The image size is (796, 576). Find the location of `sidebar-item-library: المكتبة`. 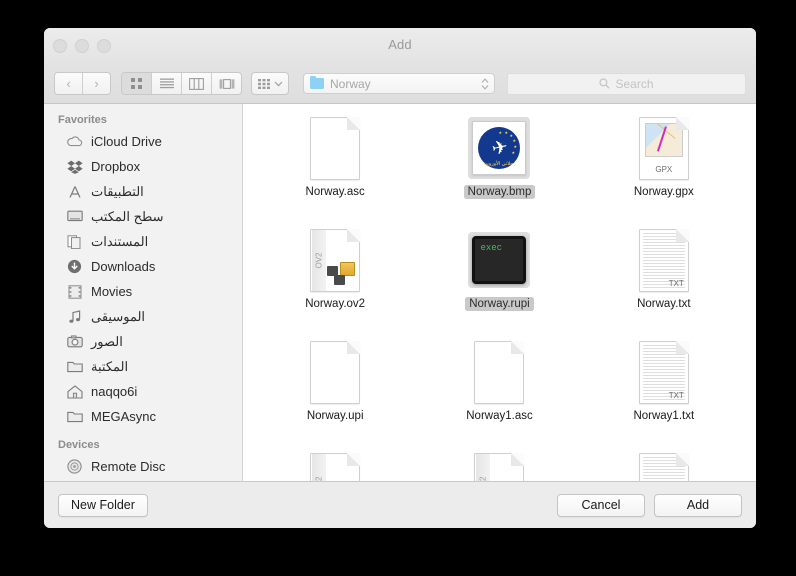

sidebar-item-library: المكتبة is located at coordinates (143, 366).